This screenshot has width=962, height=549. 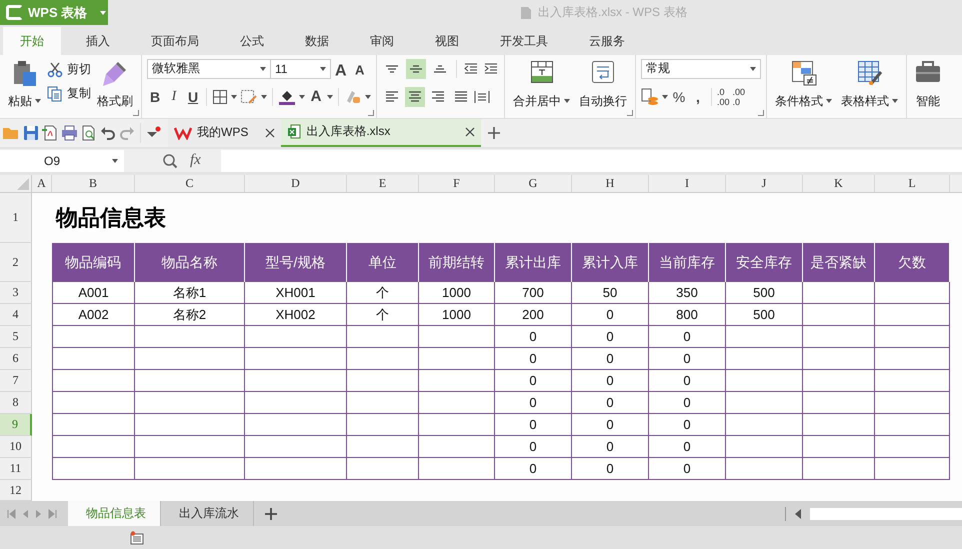 I want to click on menu-tab: 公式, so click(x=252, y=40).